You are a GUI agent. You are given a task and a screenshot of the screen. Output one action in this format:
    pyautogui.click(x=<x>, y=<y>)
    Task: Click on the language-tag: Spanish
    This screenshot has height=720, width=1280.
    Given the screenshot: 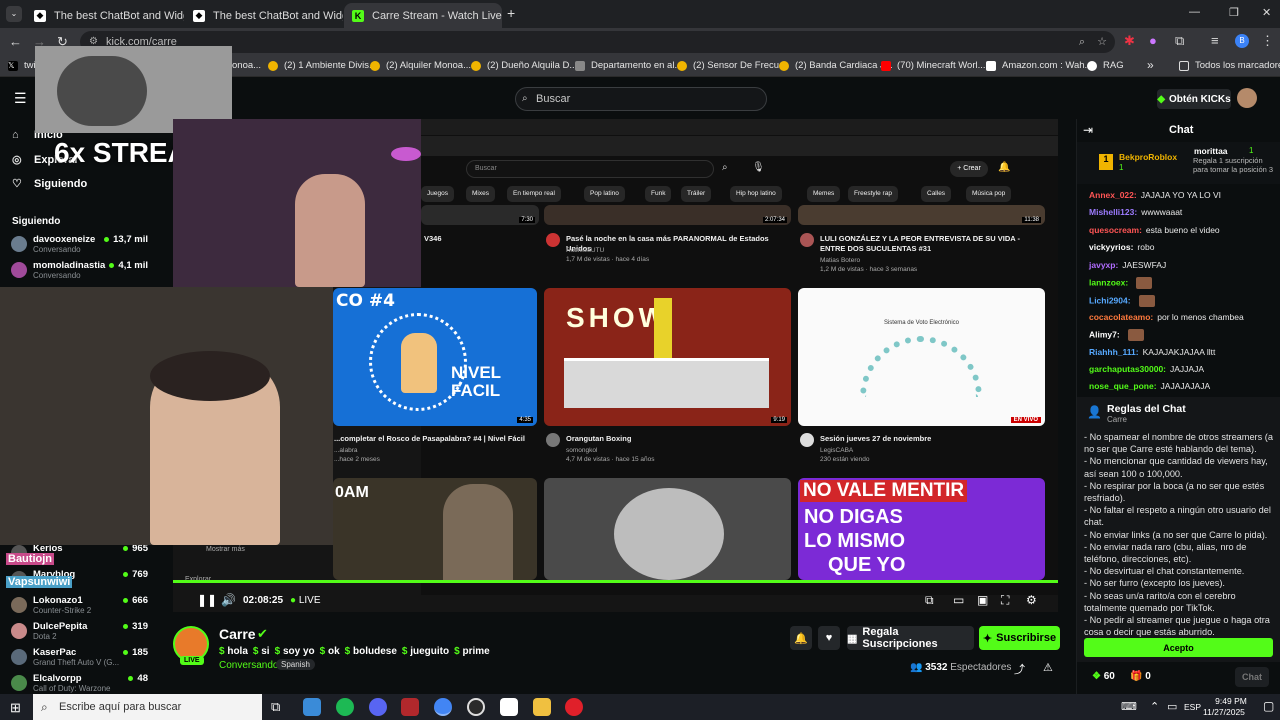 What is the action you would take?
    pyautogui.click(x=295, y=664)
    